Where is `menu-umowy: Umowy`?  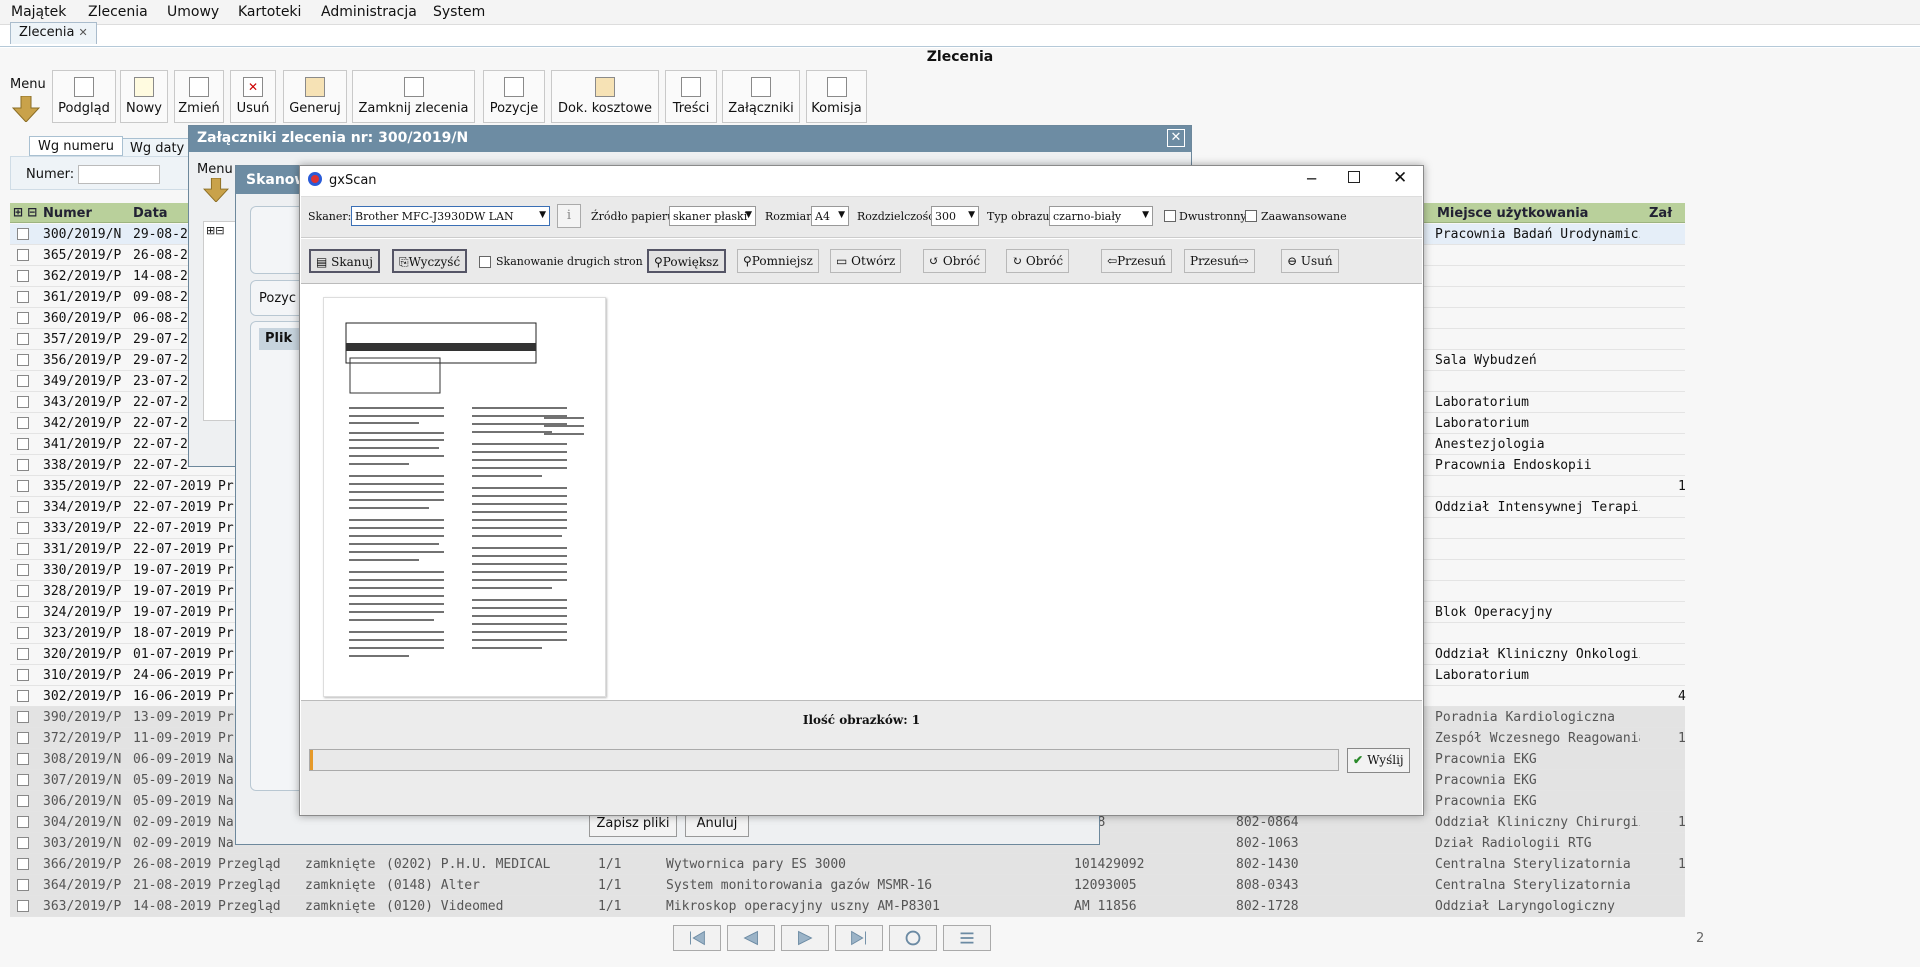 menu-umowy: Umowy is located at coordinates (193, 12).